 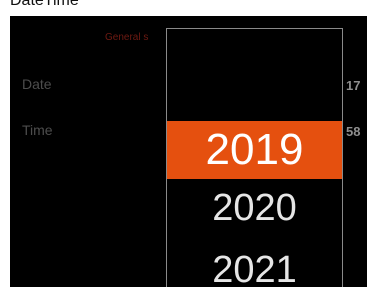 I want to click on time-label: Time, so click(x=37, y=130).